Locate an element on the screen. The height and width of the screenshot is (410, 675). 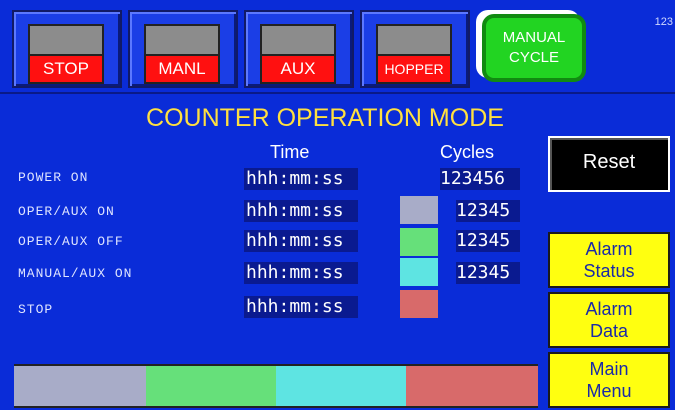
alarm-status-line2: Status is located at coordinates (609, 271).